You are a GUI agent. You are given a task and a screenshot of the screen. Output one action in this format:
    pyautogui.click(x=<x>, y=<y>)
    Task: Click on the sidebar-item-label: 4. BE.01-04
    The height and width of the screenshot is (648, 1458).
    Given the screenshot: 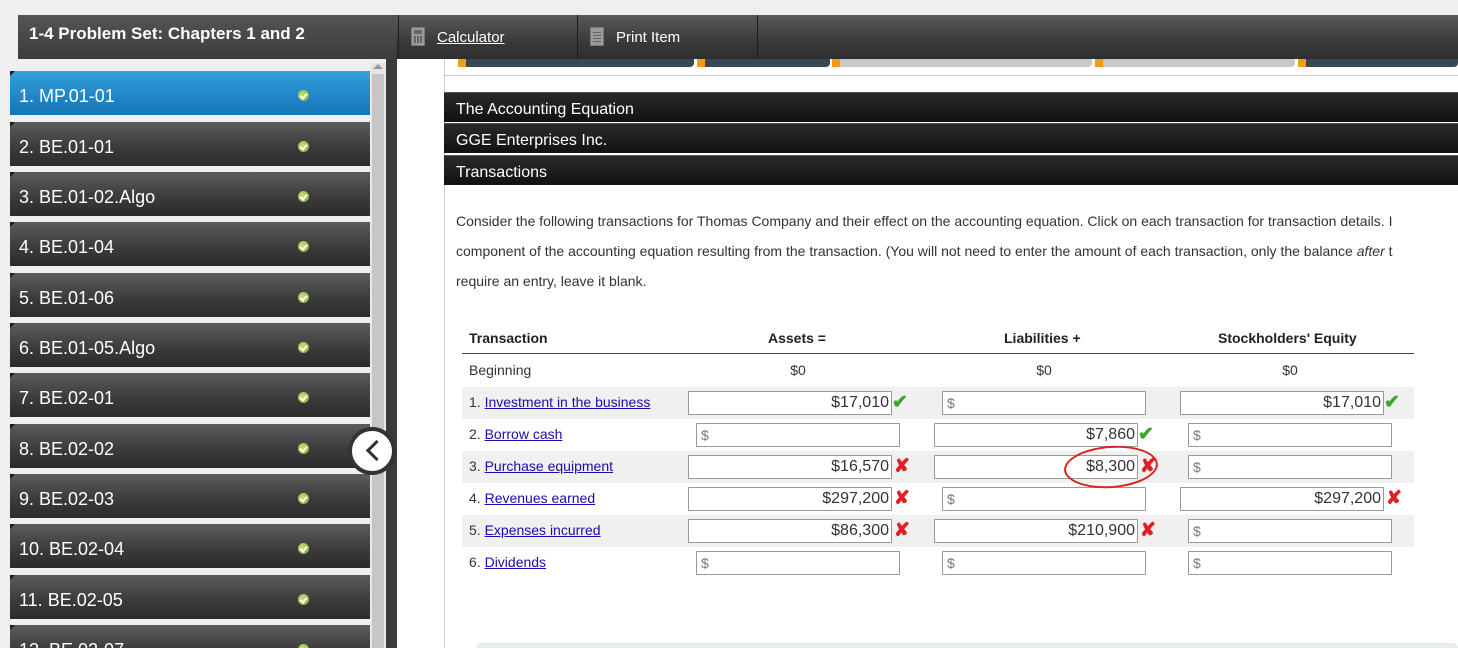 What is the action you would take?
    pyautogui.click(x=67, y=247)
    